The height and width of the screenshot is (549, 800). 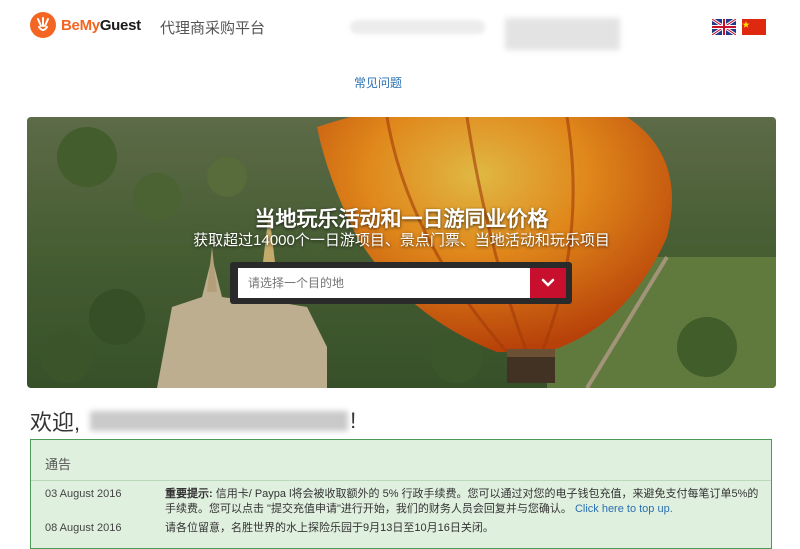 What do you see at coordinates (384, 283) in the screenshot?
I see `destination-search-input` at bounding box center [384, 283].